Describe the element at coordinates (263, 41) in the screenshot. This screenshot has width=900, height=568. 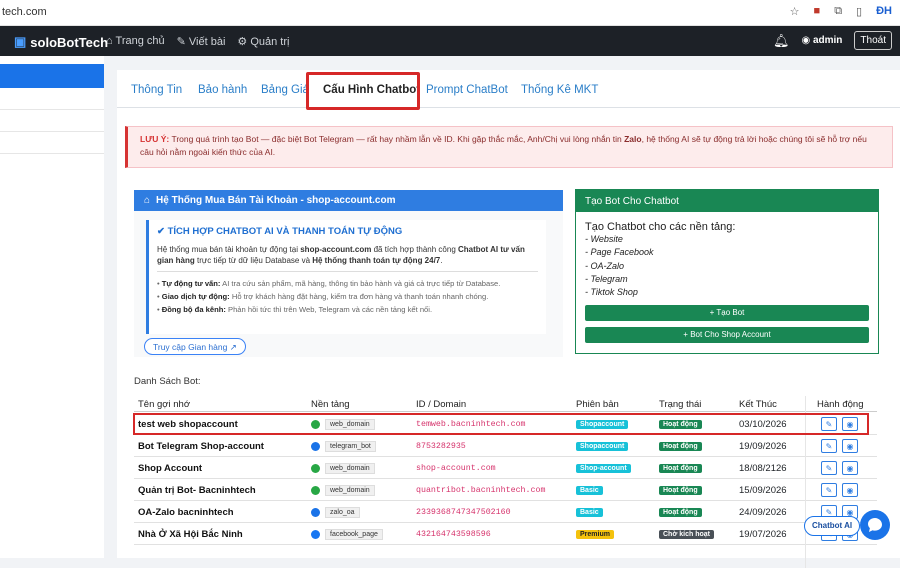
I see `nav-admin: ⚙ Quản trị` at that location.